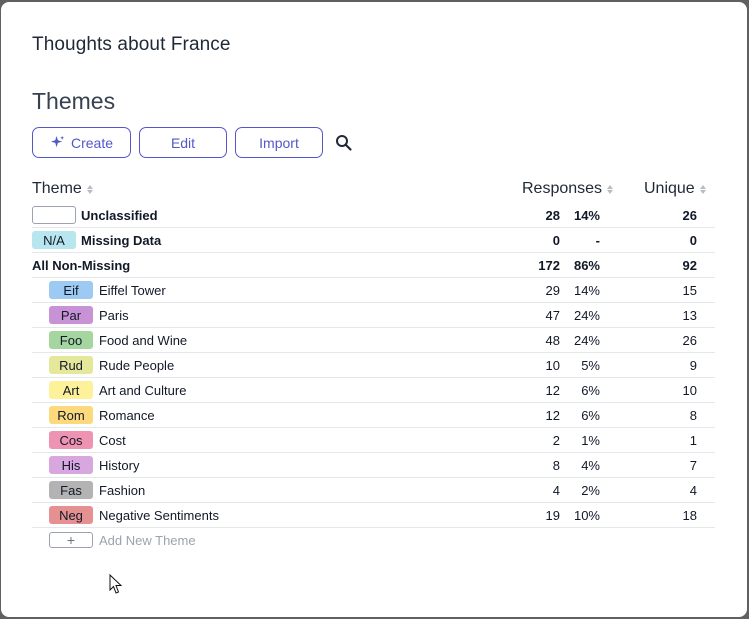  What do you see at coordinates (693, 415) in the screenshot?
I see `unique-count: 8` at bounding box center [693, 415].